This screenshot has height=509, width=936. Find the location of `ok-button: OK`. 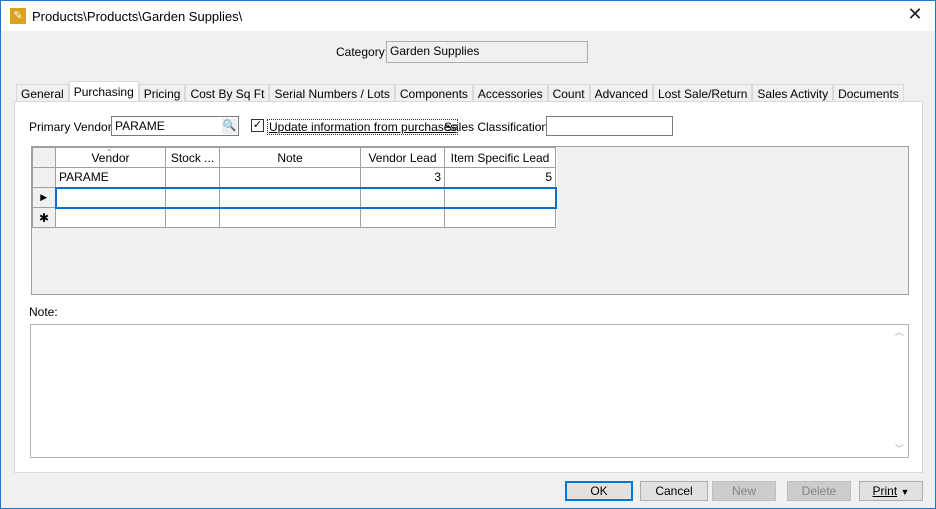

ok-button: OK is located at coordinates (599, 491).